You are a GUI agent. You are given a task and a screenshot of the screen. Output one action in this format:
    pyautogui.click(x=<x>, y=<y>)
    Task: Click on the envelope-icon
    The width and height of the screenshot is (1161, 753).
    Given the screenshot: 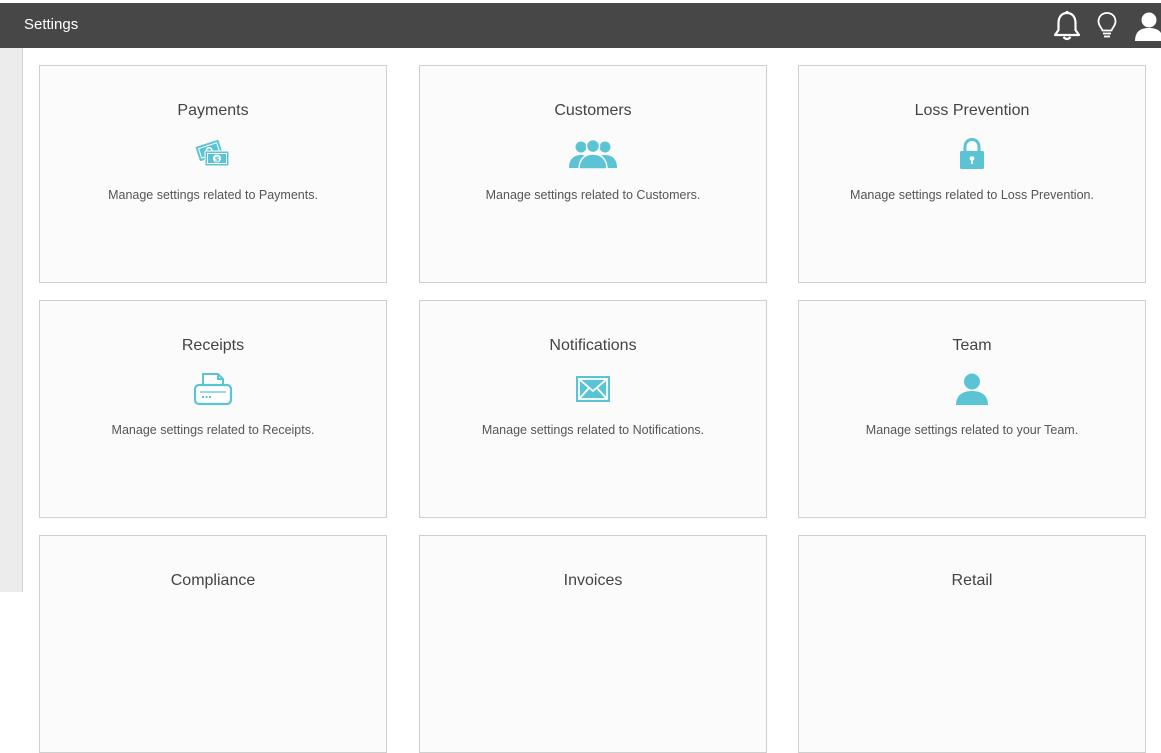 What is the action you would take?
    pyautogui.click(x=593, y=389)
    